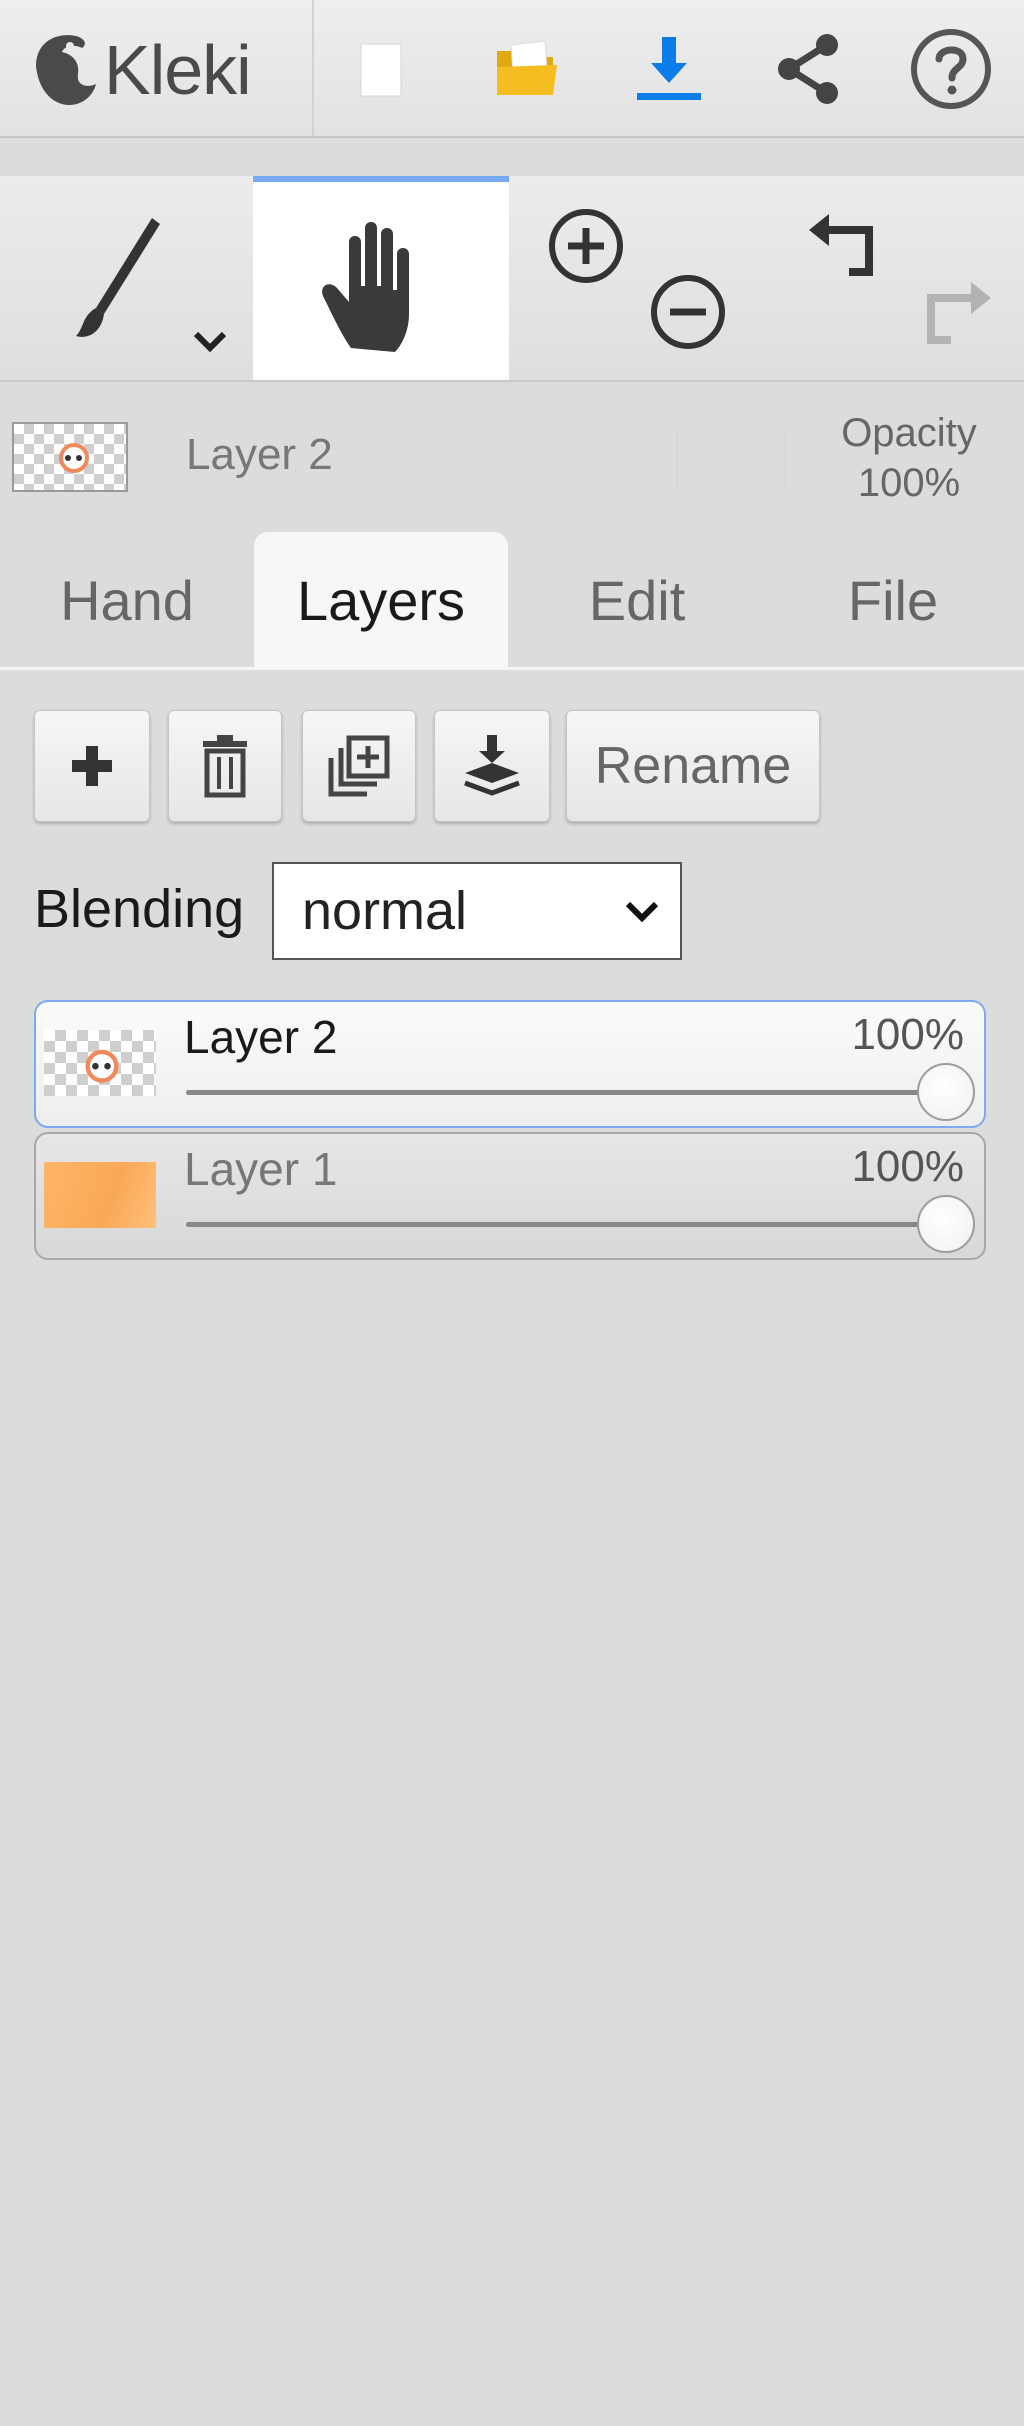 The width and height of the screenshot is (1024, 2426). I want to click on tab-hand: Hand, so click(127, 600).